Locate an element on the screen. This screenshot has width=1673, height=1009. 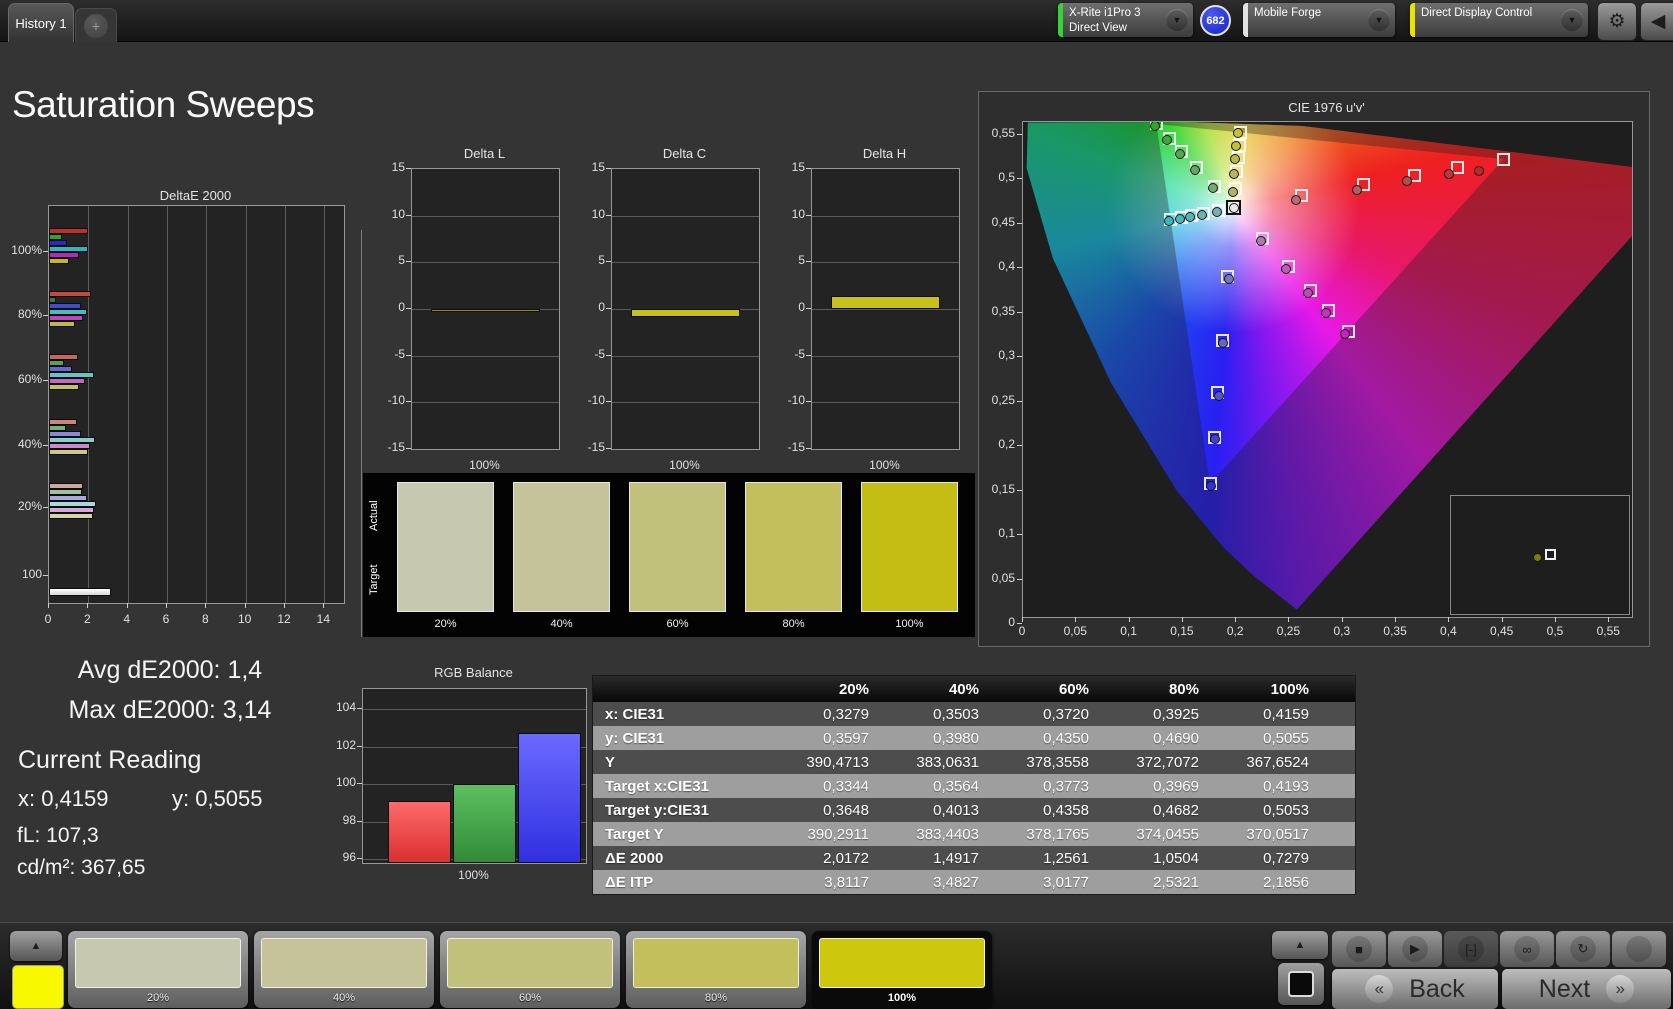
up-arrow-icon: ▲ is located at coordinates (36, 946).